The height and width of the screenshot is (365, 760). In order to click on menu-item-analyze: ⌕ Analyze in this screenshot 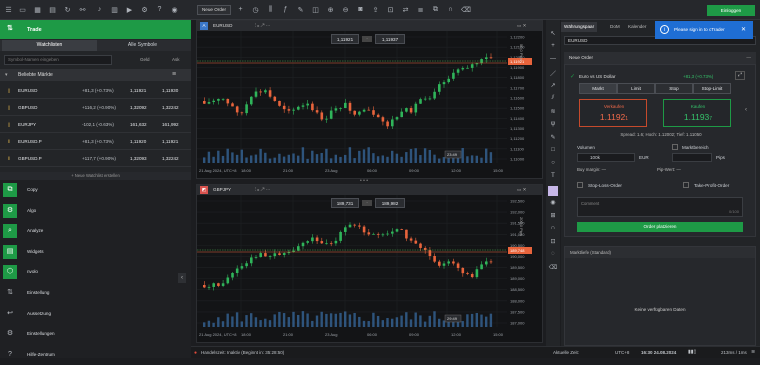, I will do `click(95, 231)`.